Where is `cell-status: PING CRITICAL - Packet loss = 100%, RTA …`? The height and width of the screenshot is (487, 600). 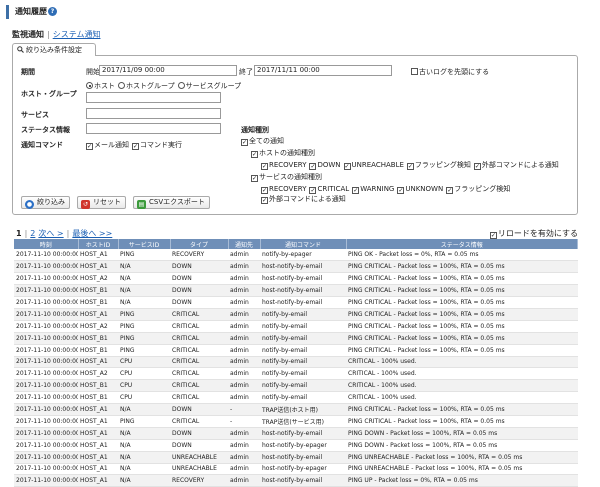 cell-status: PING CRITICAL - Packet loss = 100%, RTA … is located at coordinates (462, 267).